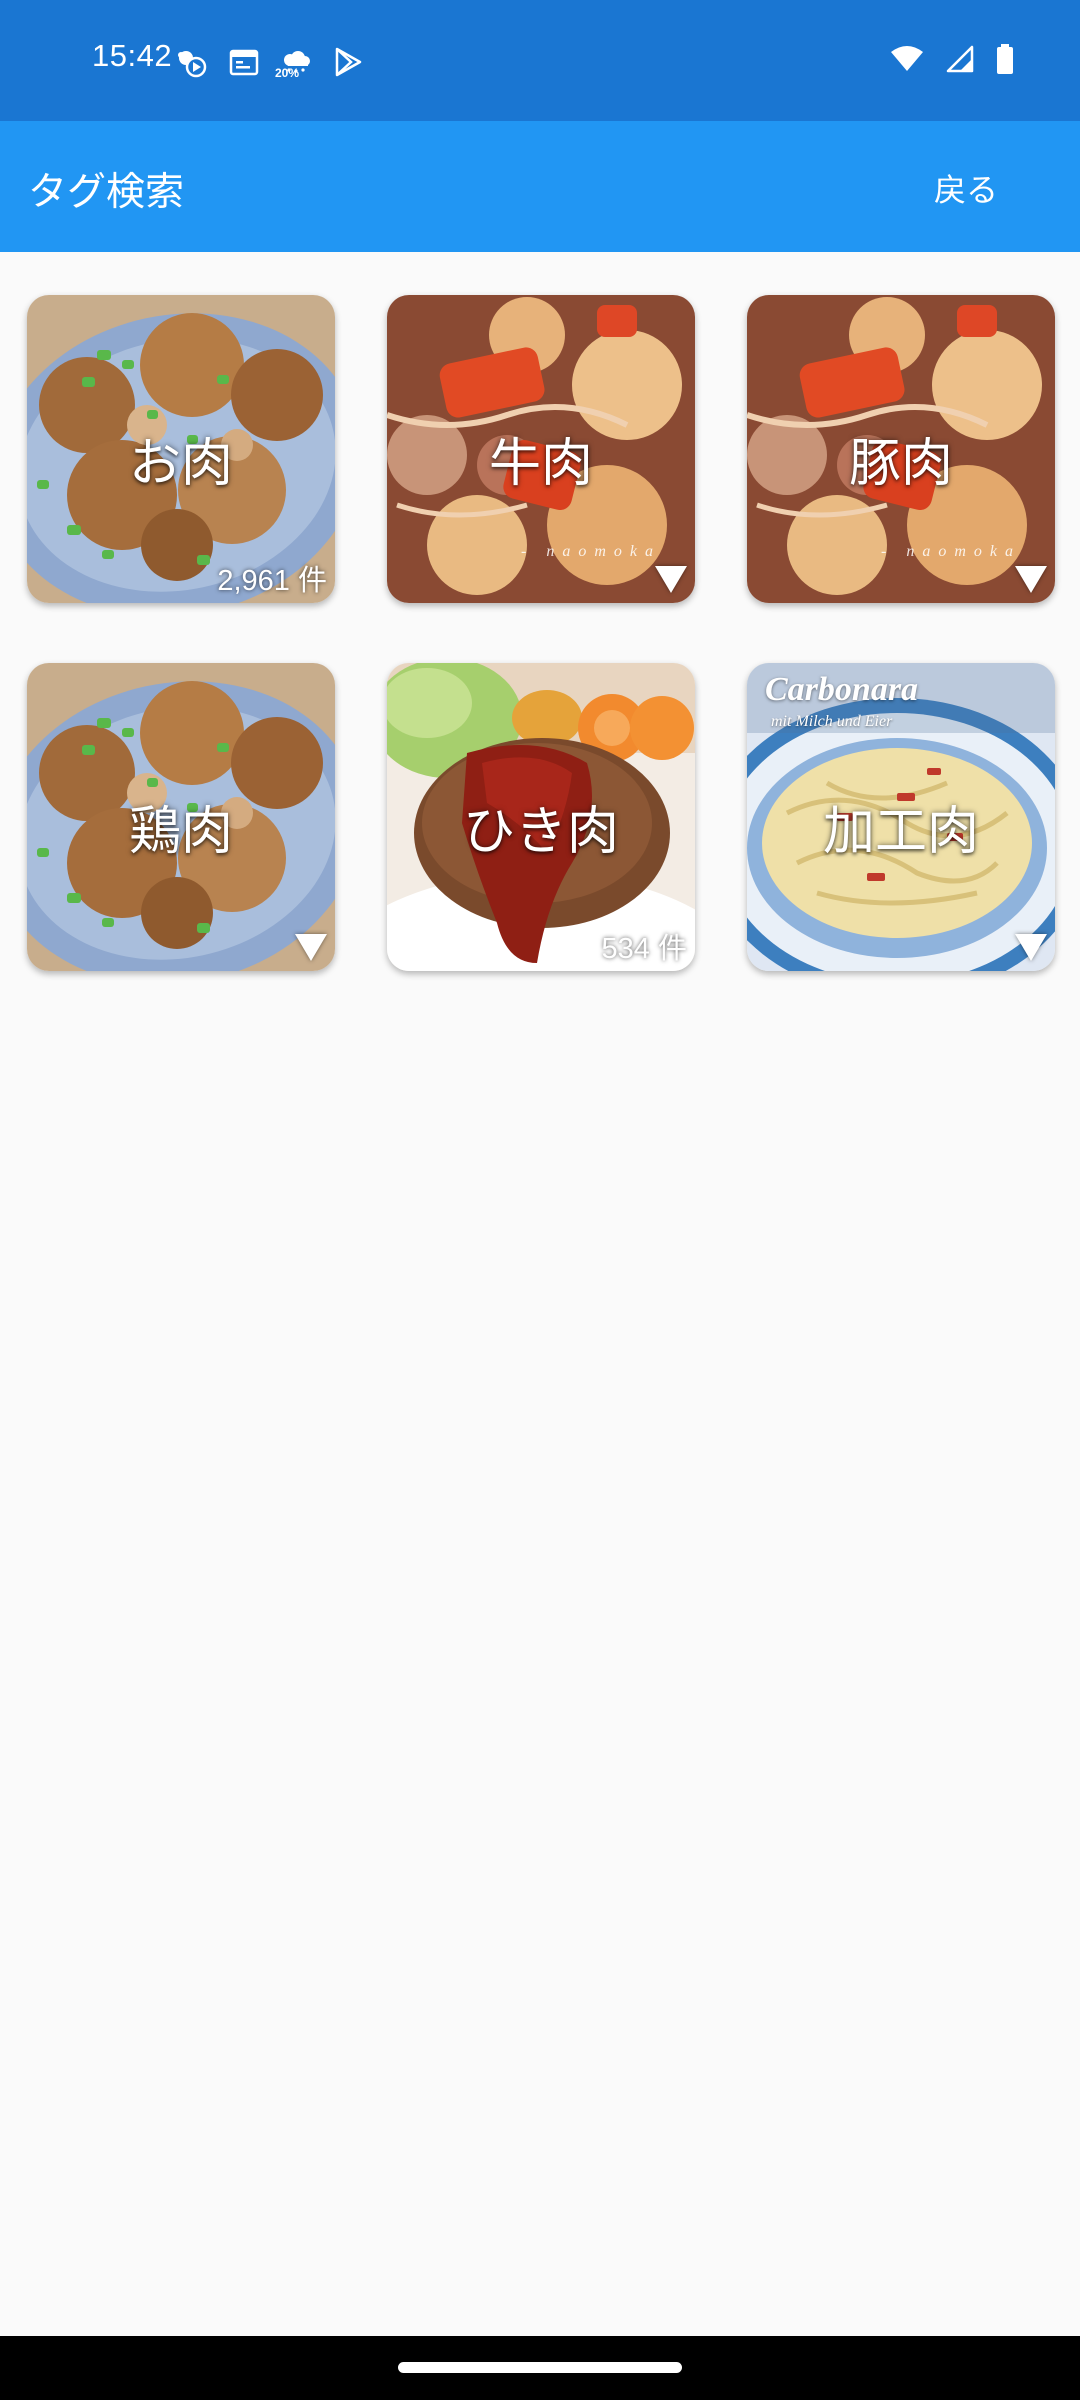 The height and width of the screenshot is (2400, 1080). What do you see at coordinates (106, 192) in the screenshot?
I see `page-title: タグ検索` at bounding box center [106, 192].